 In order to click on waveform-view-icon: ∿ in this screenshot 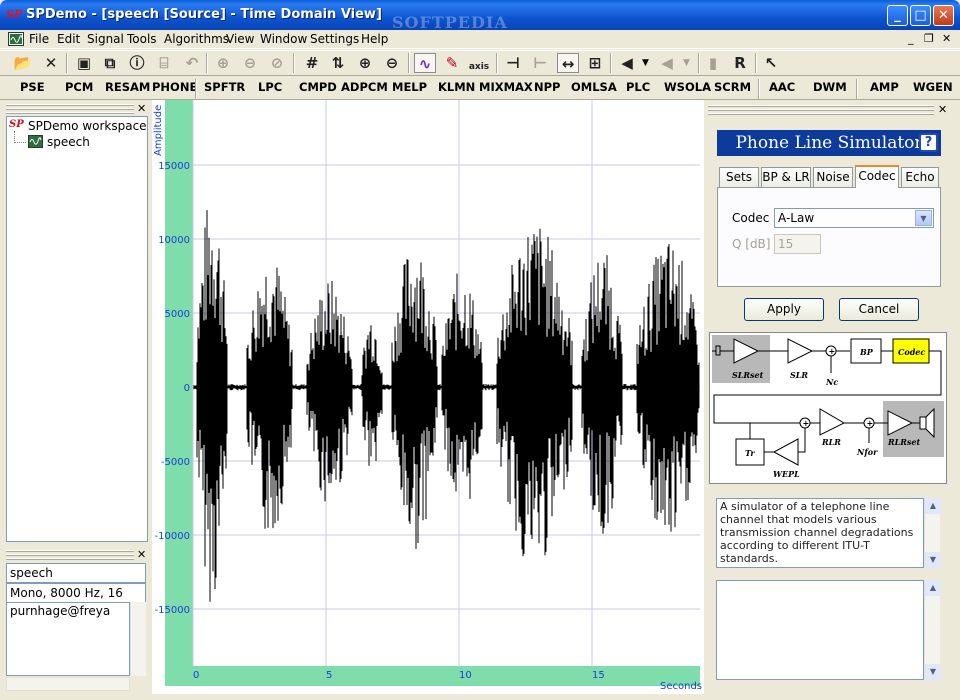, I will do `click(425, 63)`.